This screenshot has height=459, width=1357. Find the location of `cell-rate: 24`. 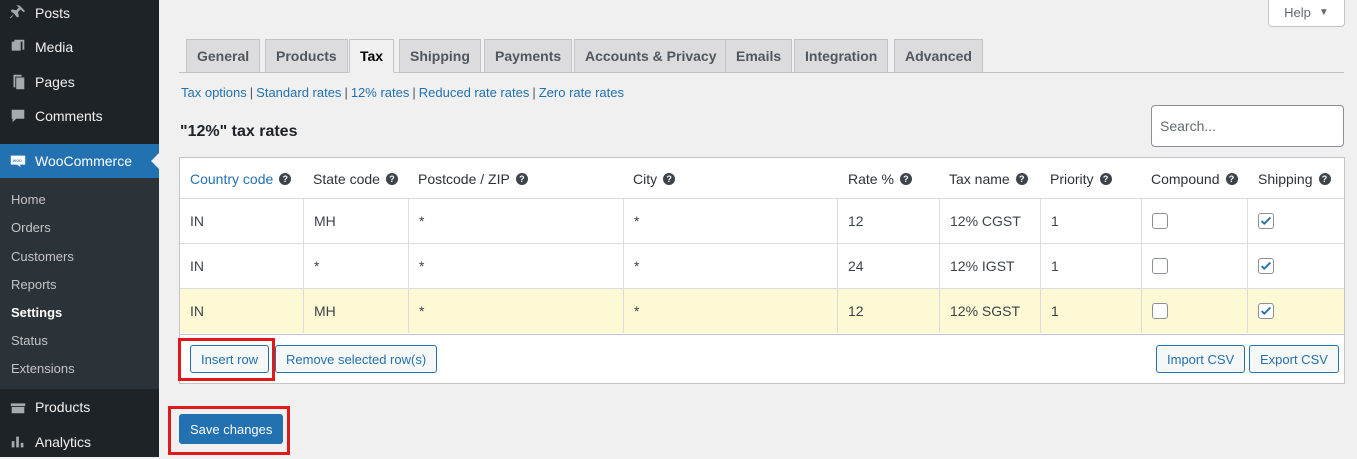

cell-rate: 24 is located at coordinates (888, 266).